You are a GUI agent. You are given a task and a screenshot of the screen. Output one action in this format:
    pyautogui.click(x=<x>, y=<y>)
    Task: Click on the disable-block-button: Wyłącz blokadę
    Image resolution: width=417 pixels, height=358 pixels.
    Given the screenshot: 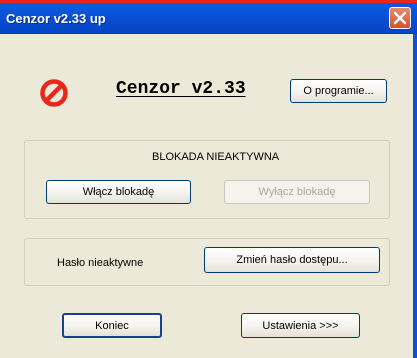 What is the action you would take?
    pyautogui.click(x=297, y=192)
    